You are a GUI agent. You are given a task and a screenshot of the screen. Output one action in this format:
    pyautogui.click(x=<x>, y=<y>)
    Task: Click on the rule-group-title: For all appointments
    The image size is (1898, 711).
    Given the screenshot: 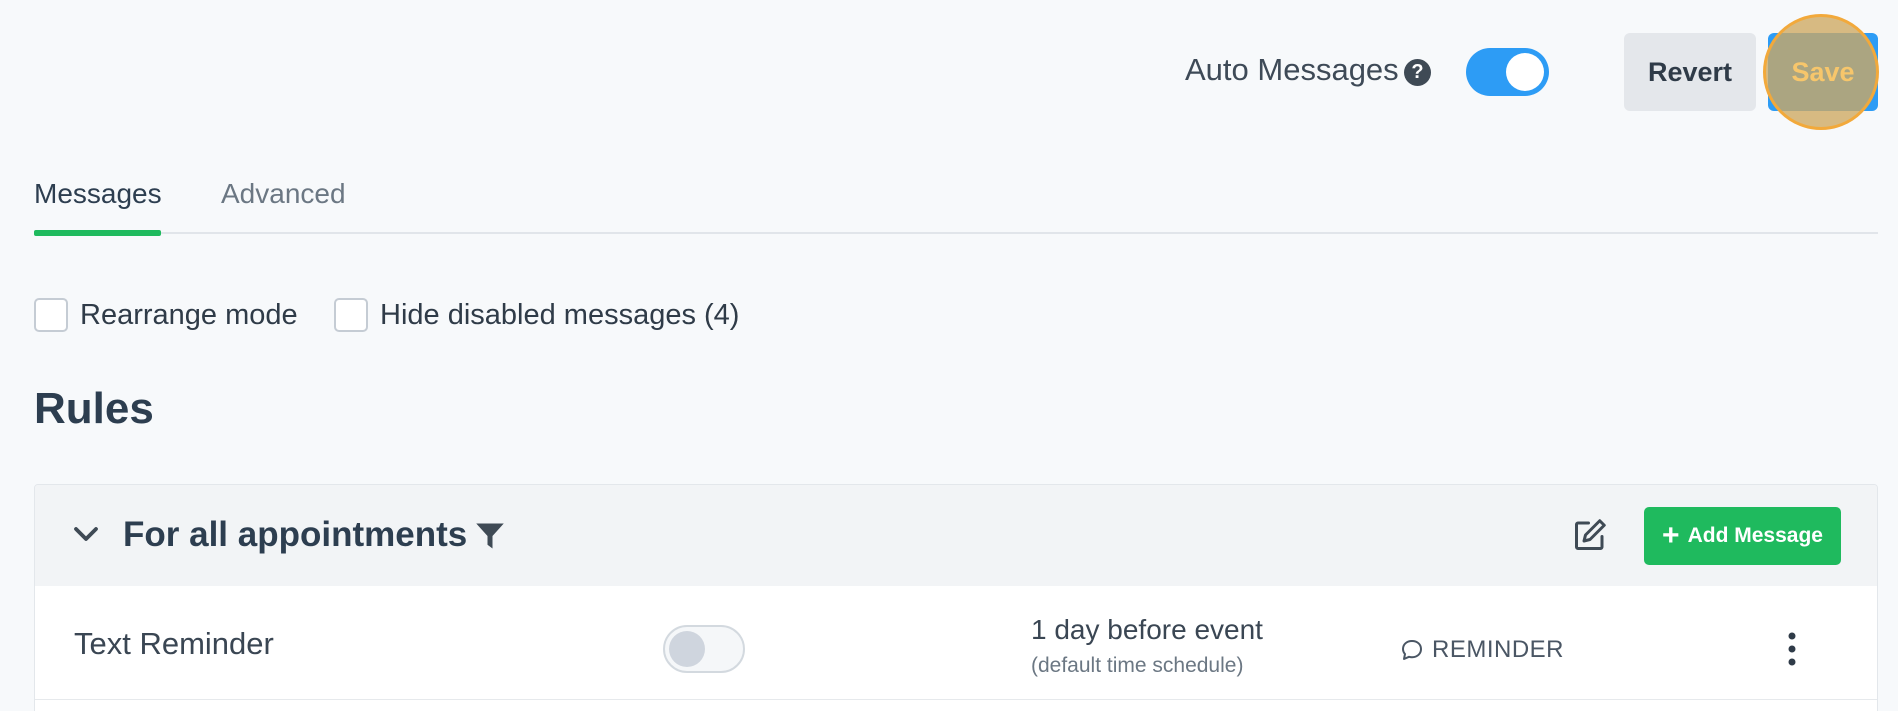 What is the action you would take?
    pyautogui.click(x=295, y=534)
    